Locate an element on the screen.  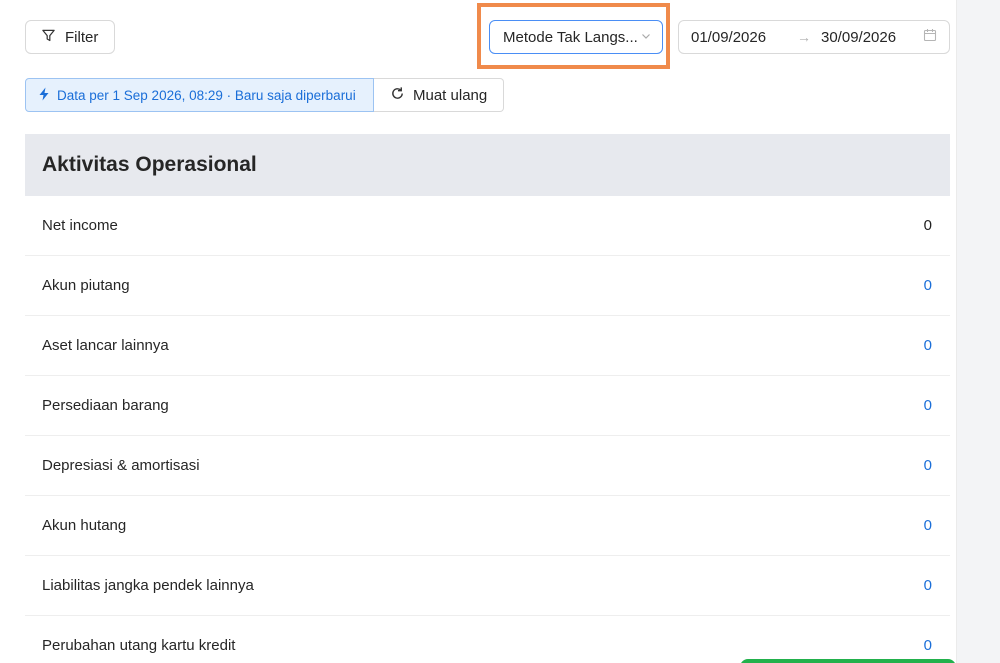
list-item: Akun piutang 0 is located at coordinates (487, 286).